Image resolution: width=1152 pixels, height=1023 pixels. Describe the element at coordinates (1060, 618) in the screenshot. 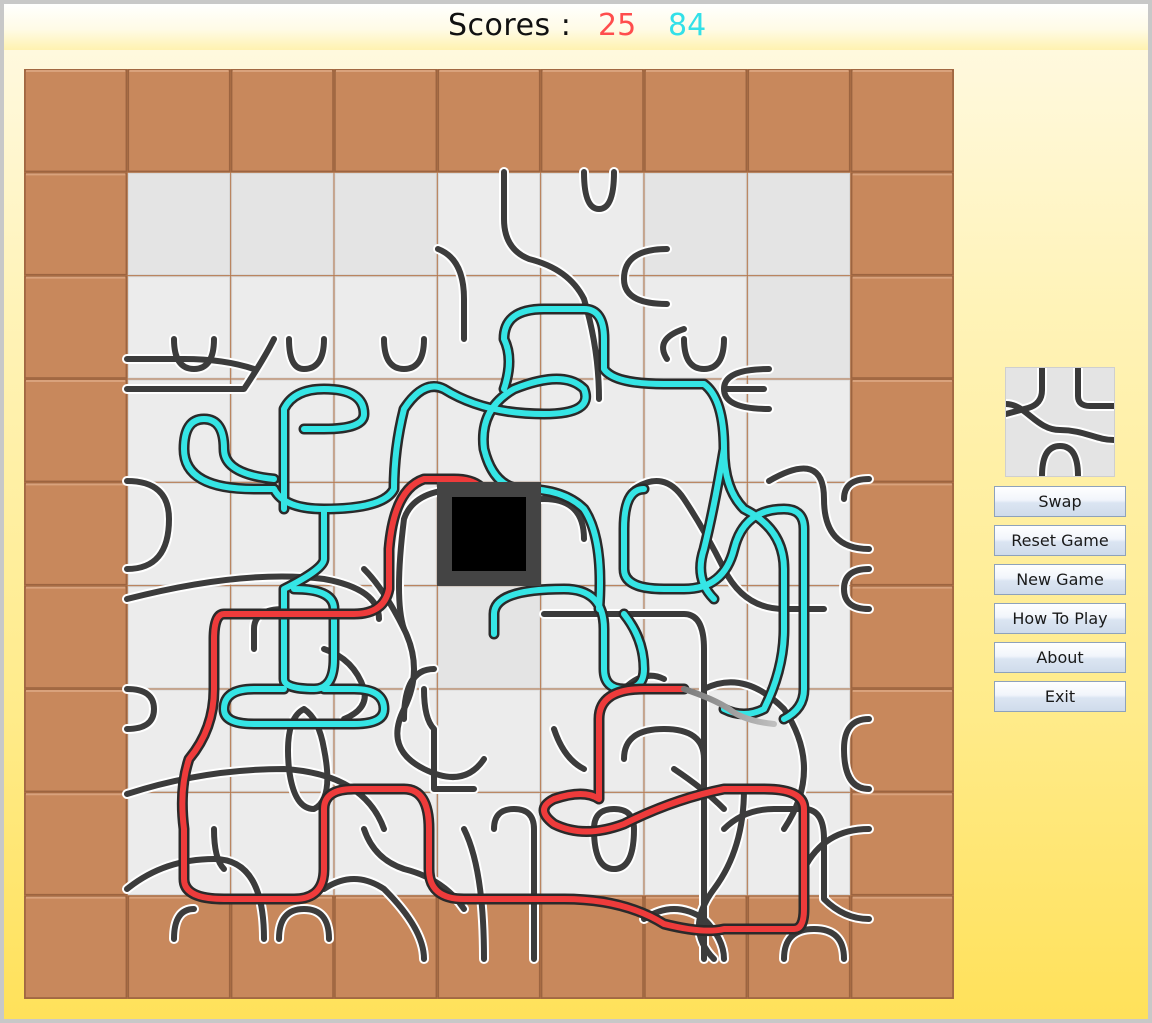

I see `how-to-play-button: How To Play` at that location.